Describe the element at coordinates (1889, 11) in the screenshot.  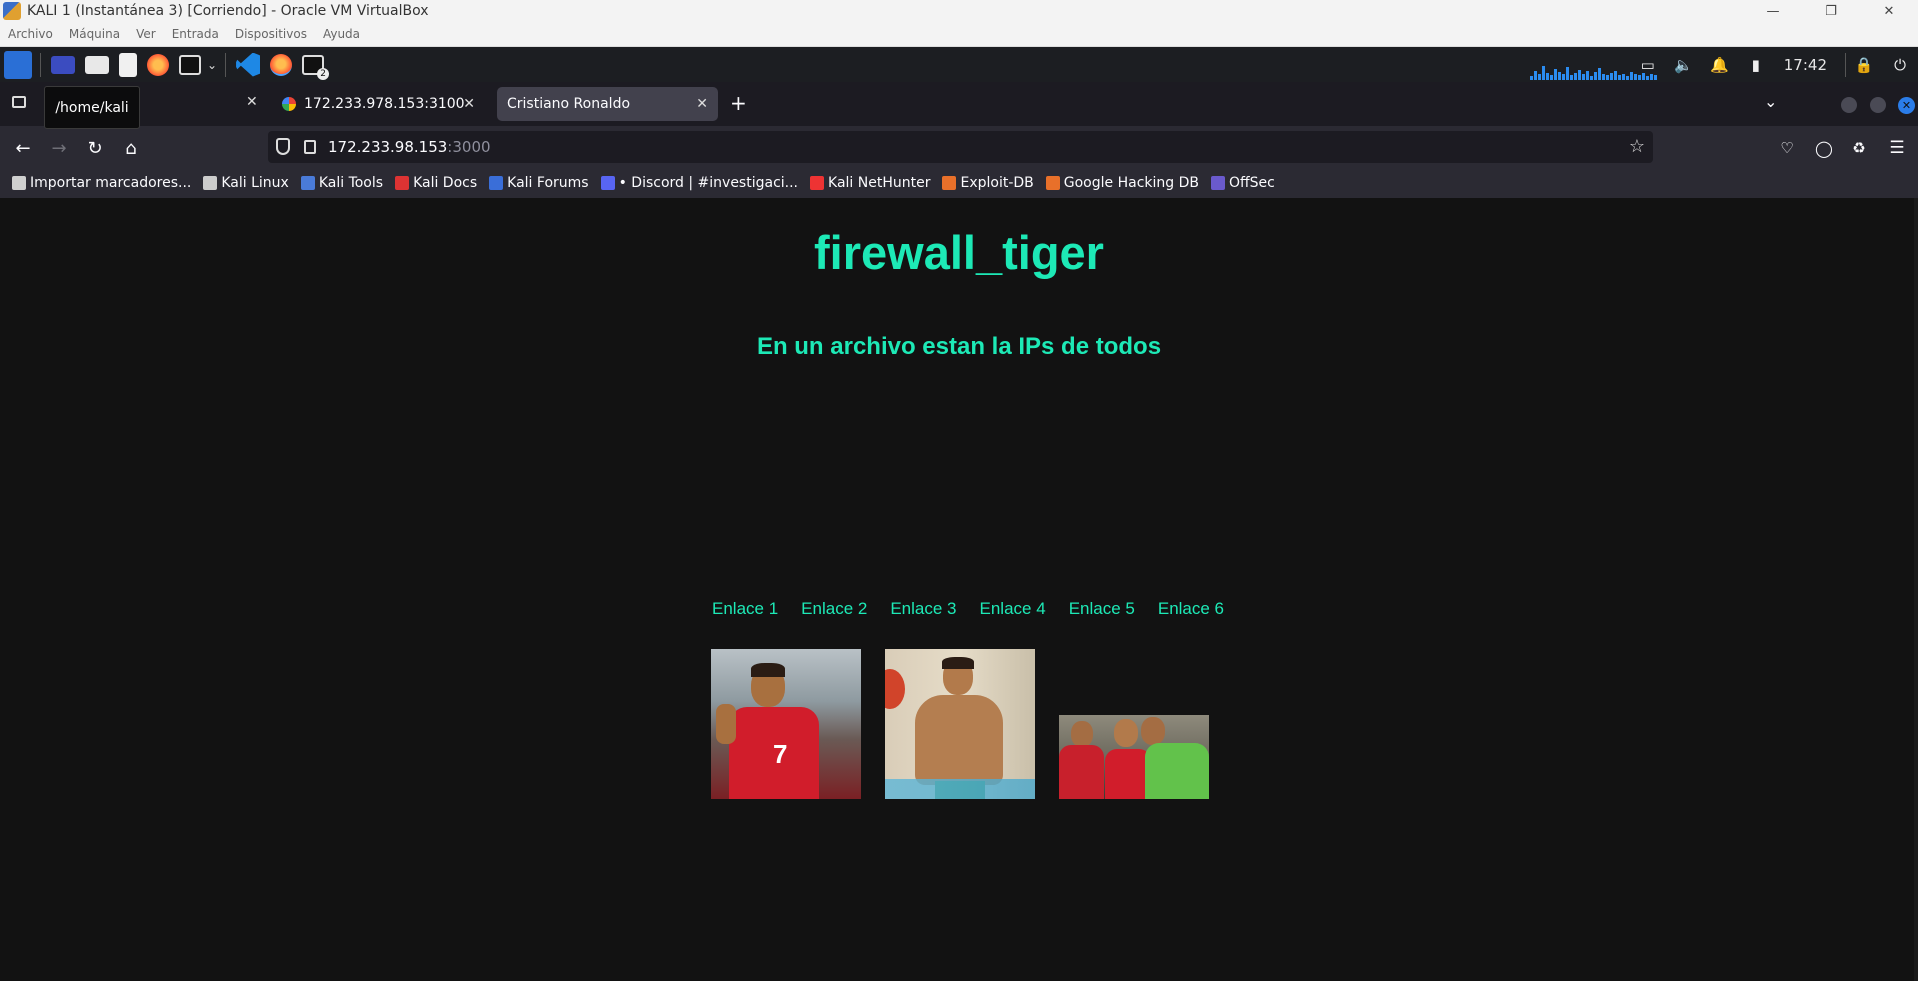
I see `close-window-button: ✕` at that location.